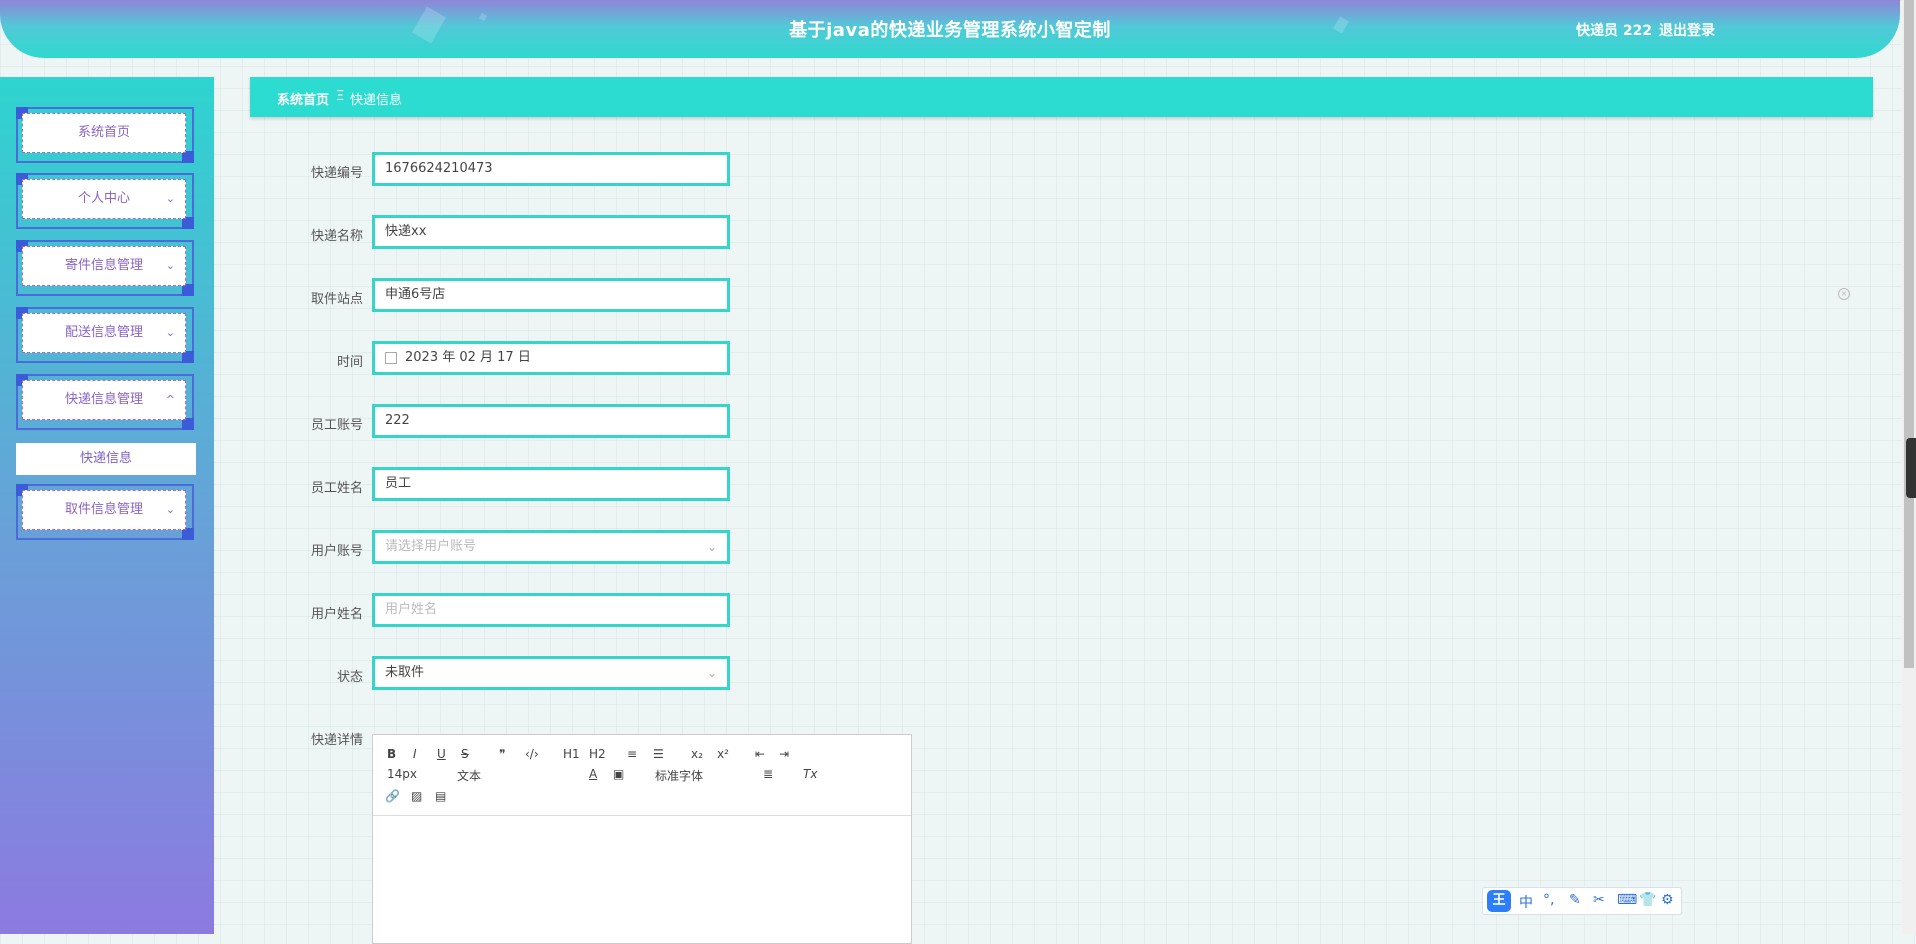  What do you see at coordinates (1627, 900) in the screenshot?
I see `keyboard-icon: ⌨` at bounding box center [1627, 900].